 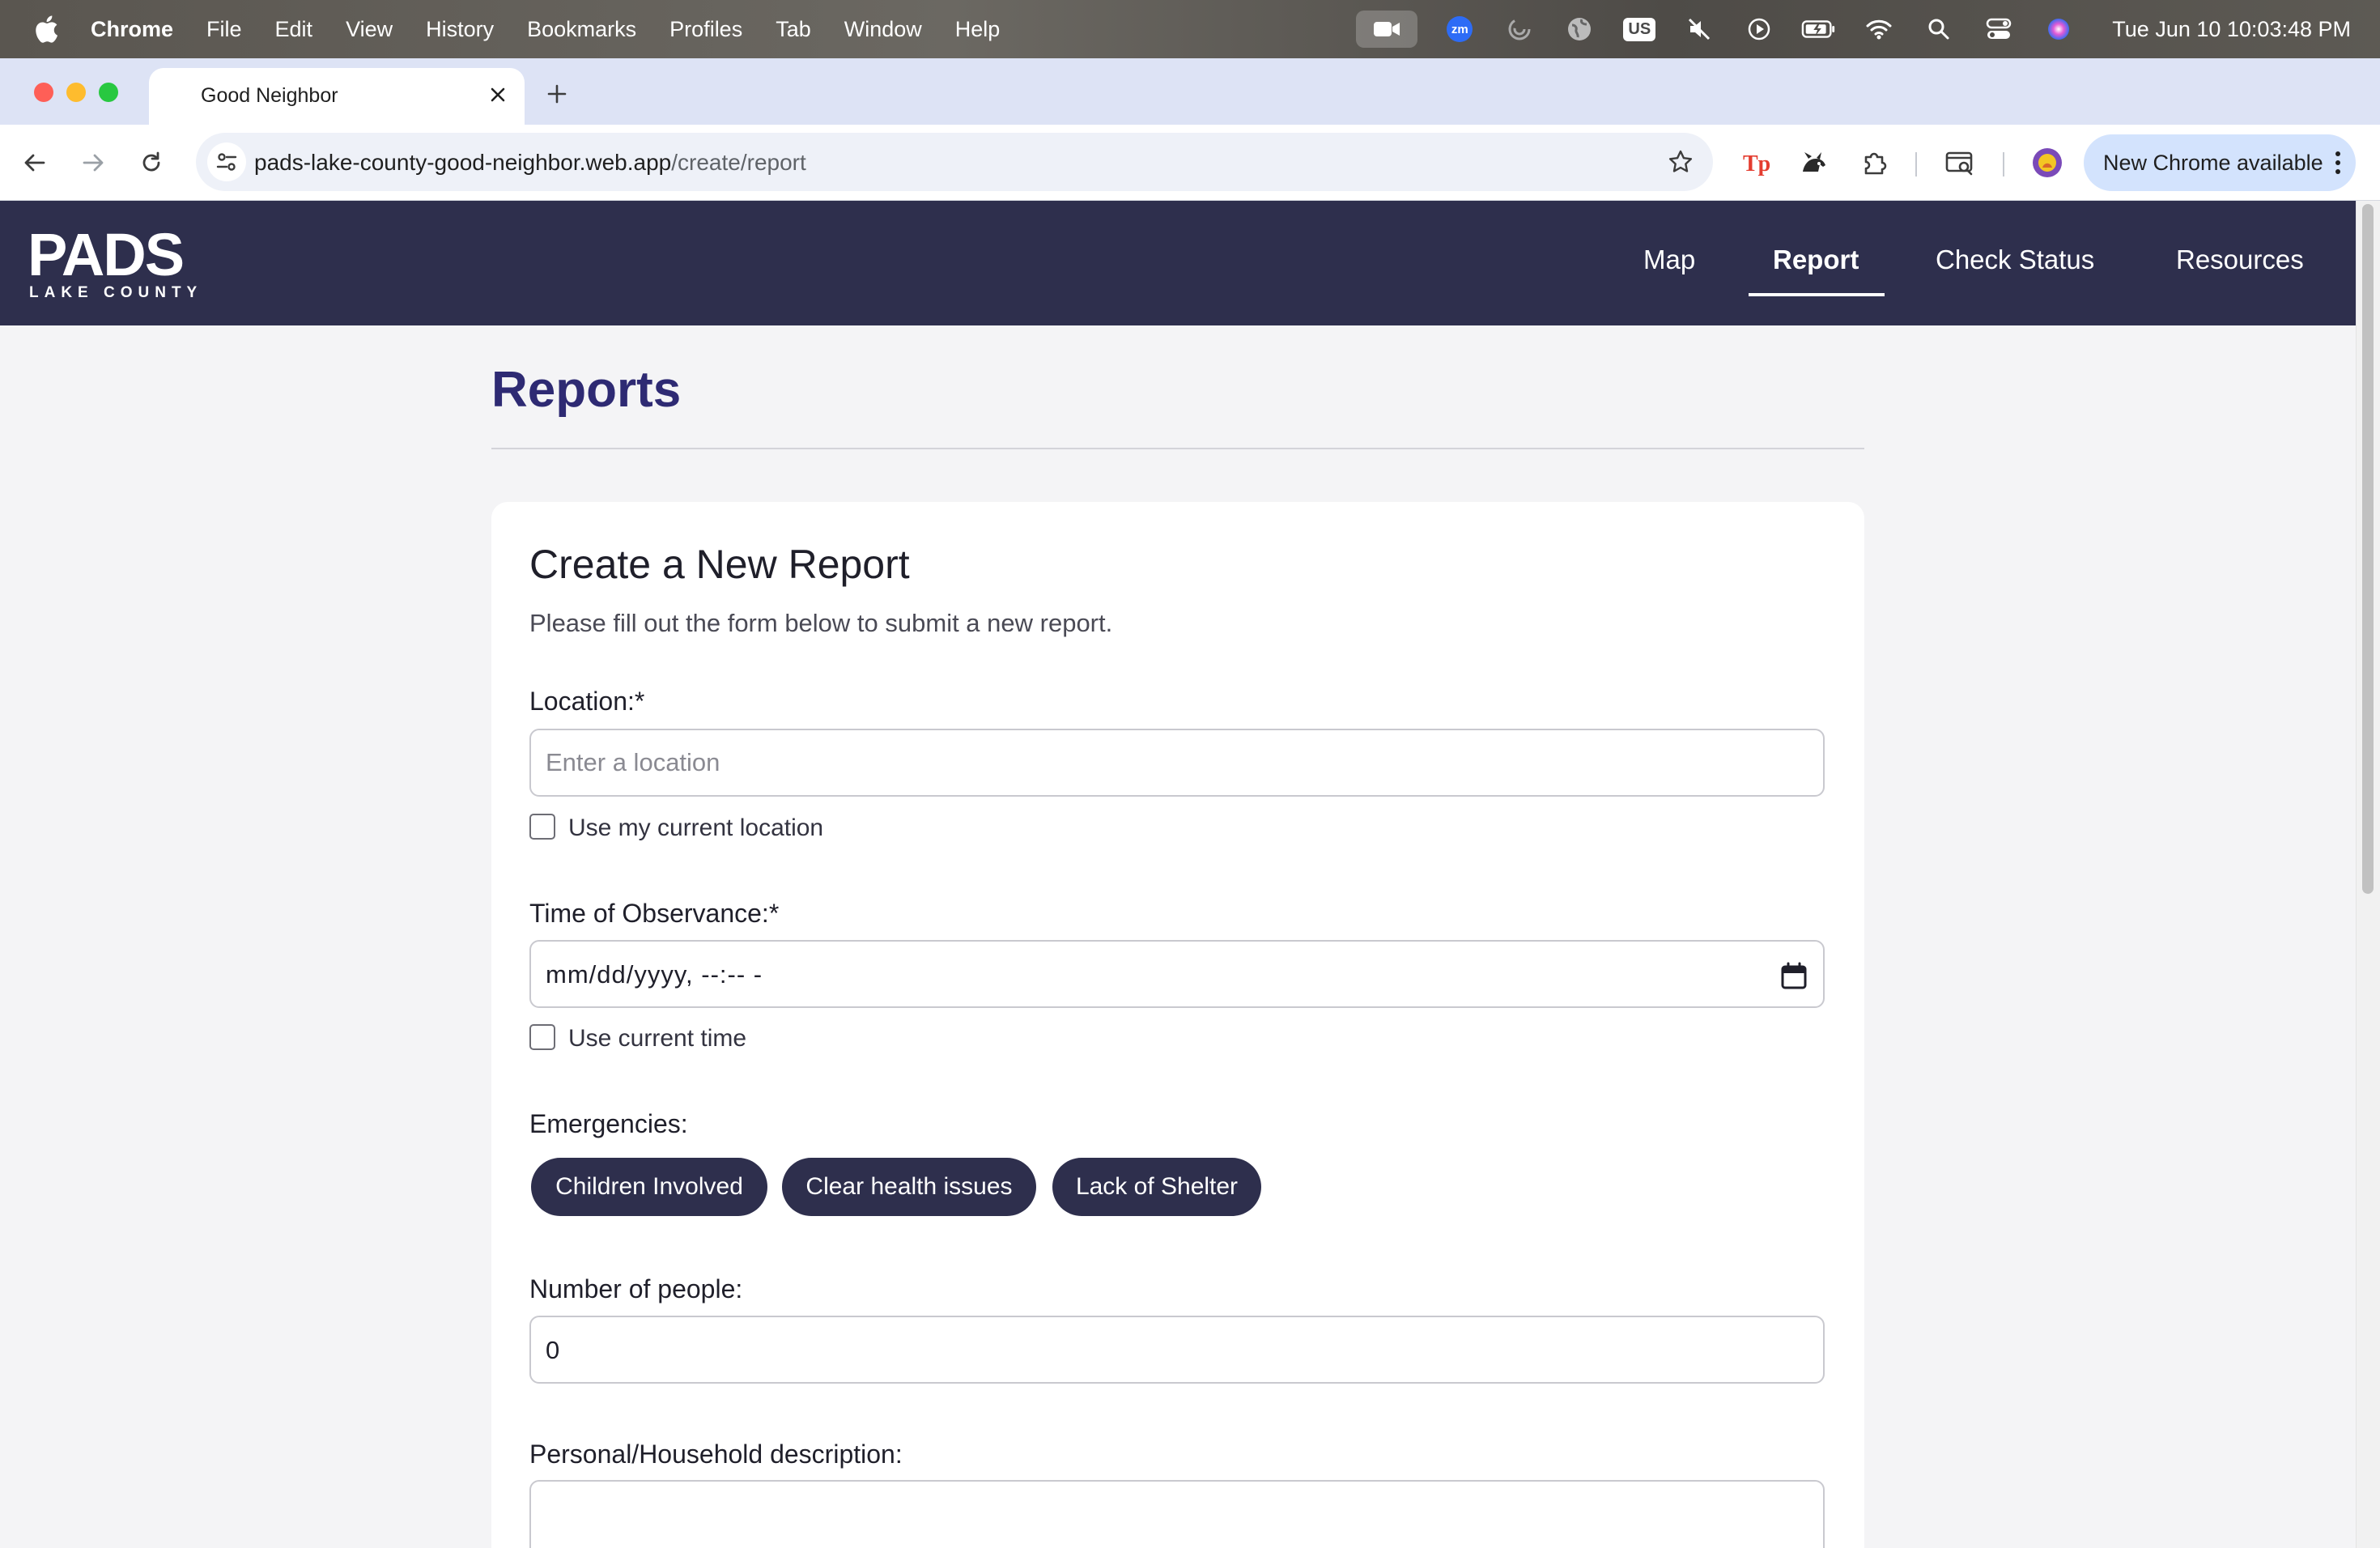 What do you see at coordinates (705, 29) in the screenshot?
I see `menu-profiles: Profiles` at bounding box center [705, 29].